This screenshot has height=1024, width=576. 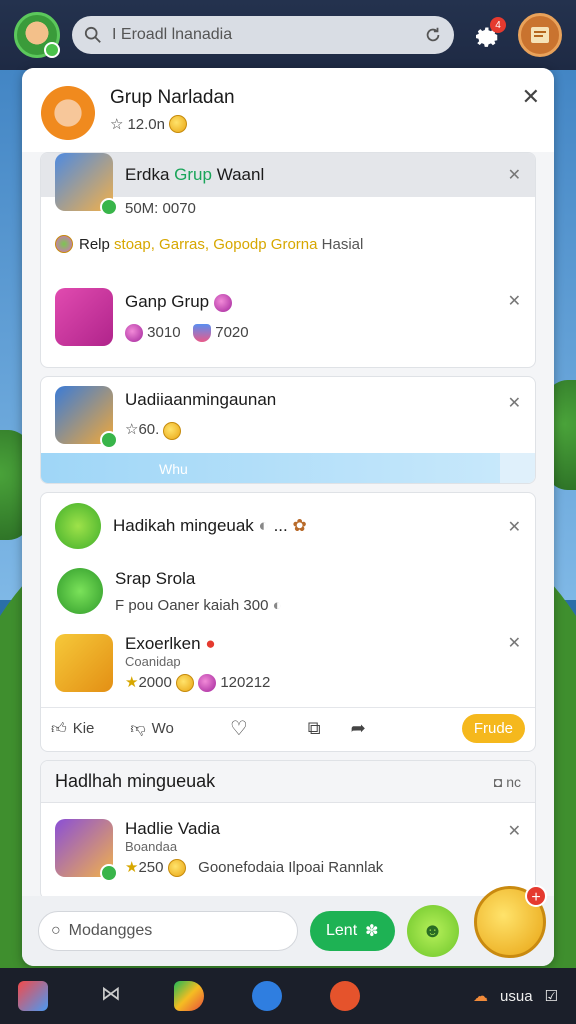 What do you see at coordinates (288, 663) in the screenshot?
I see `reward-item-row: Exoerlken ● Coanidap ★2000 120212 ✕` at bounding box center [288, 663].